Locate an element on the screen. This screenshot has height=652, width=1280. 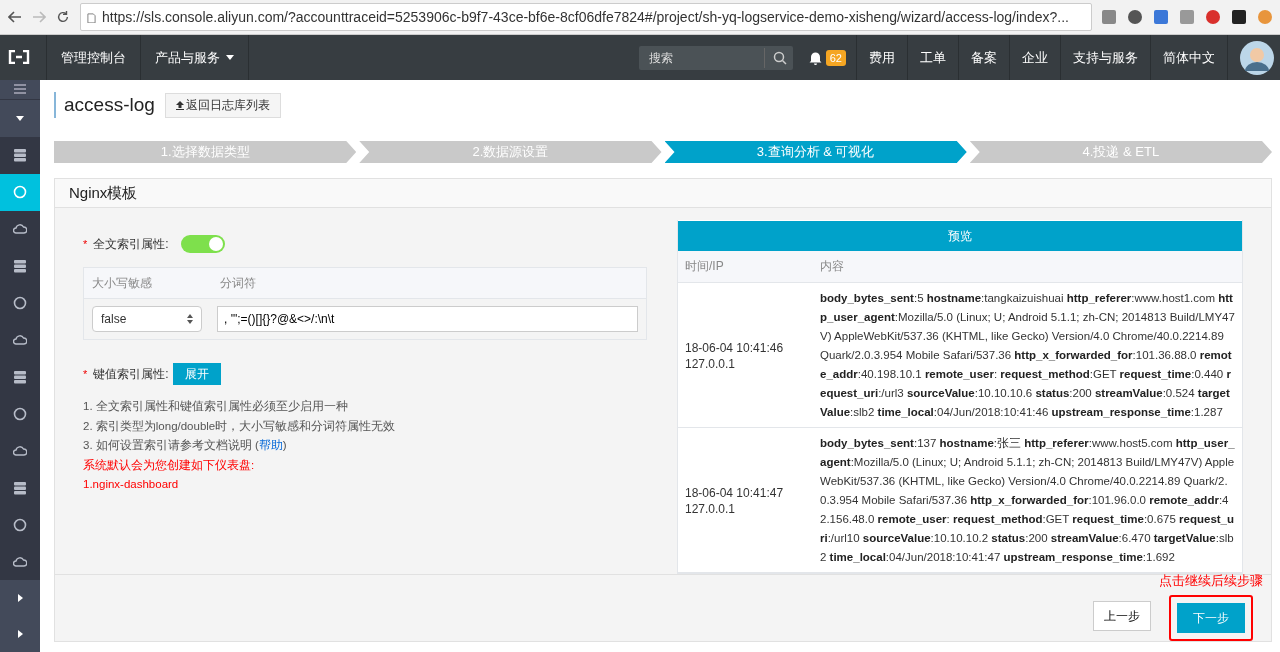
warning-text: 系统默认会为您创建如下仪表盘: is located at coordinates (169, 465).